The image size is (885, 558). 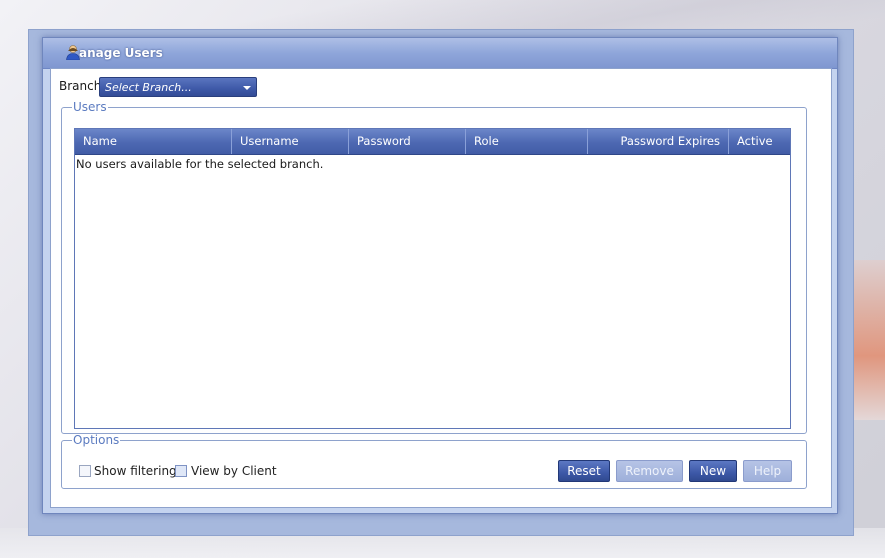 What do you see at coordinates (247, 88) in the screenshot?
I see `chevron-down-icon` at bounding box center [247, 88].